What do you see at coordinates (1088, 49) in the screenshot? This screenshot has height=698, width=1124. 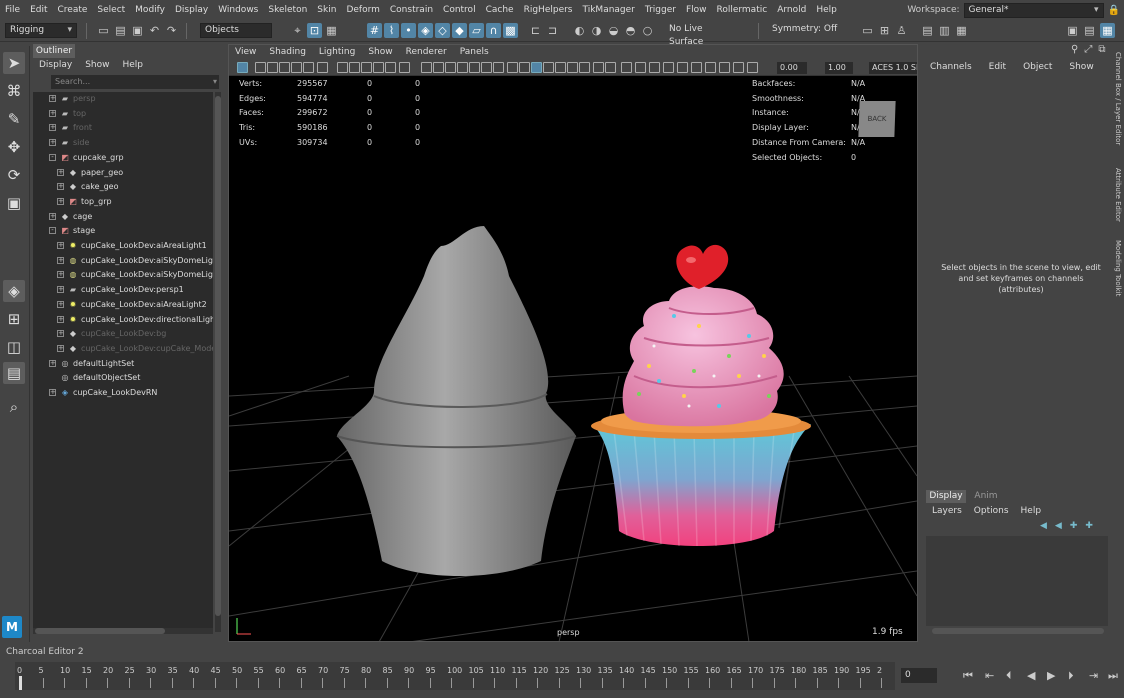 I see `expand-icon: ⤢` at bounding box center [1088, 49].